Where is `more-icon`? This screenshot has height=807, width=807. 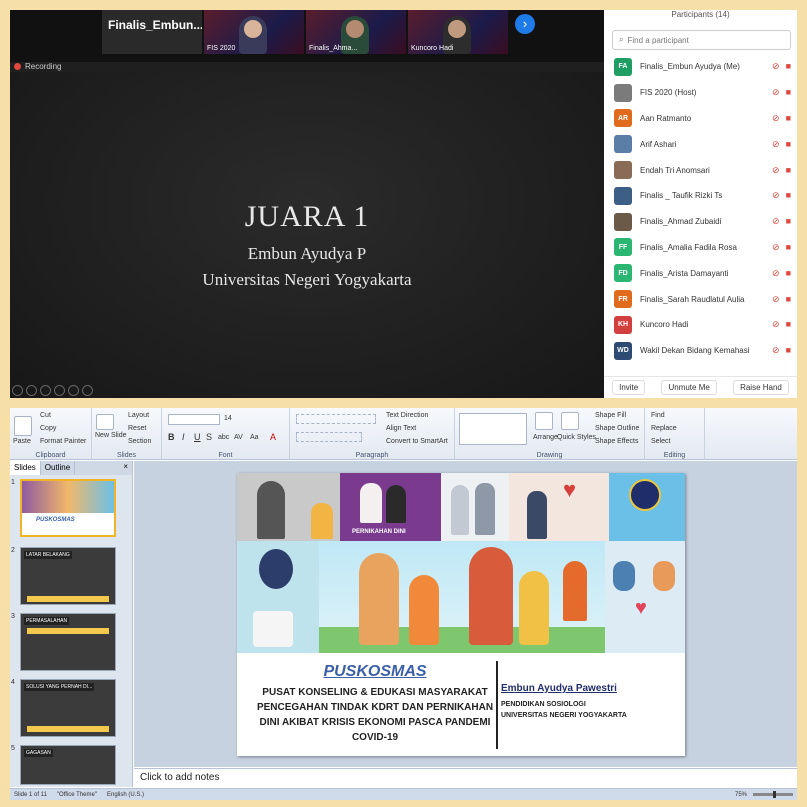
more-icon is located at coordinates (87, 390).